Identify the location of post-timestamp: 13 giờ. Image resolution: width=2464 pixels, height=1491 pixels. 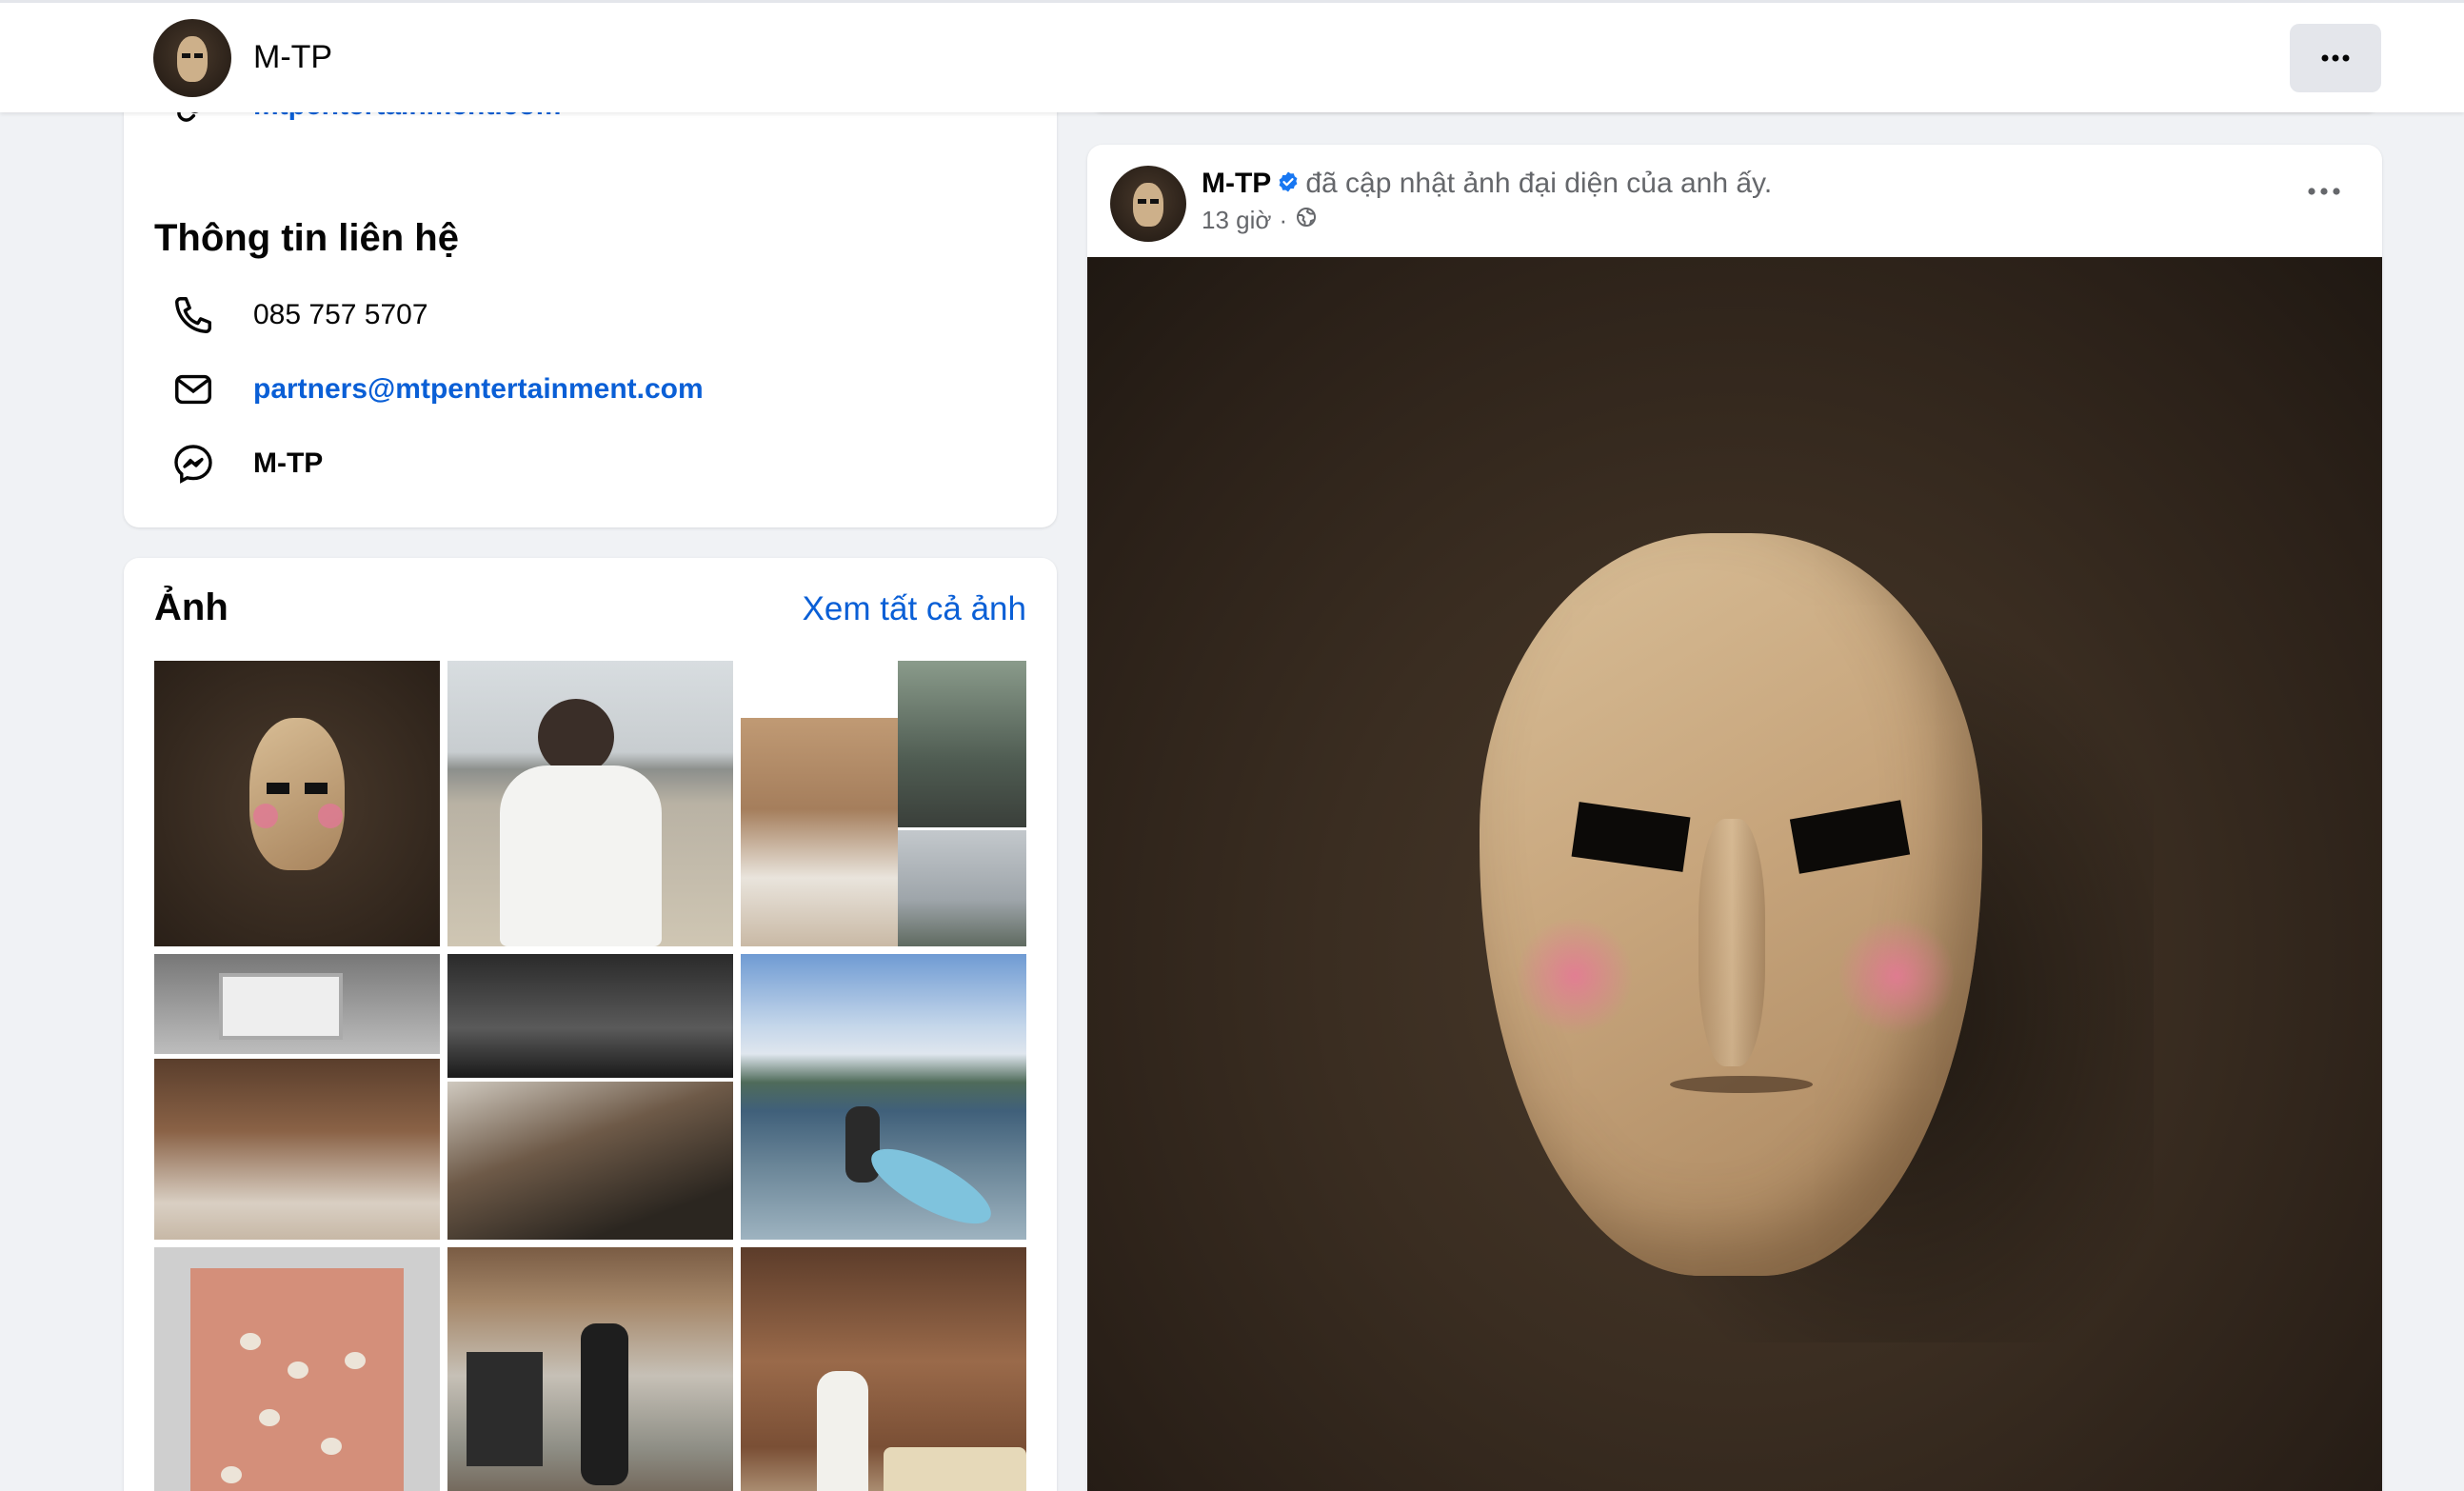
(1236, 221).